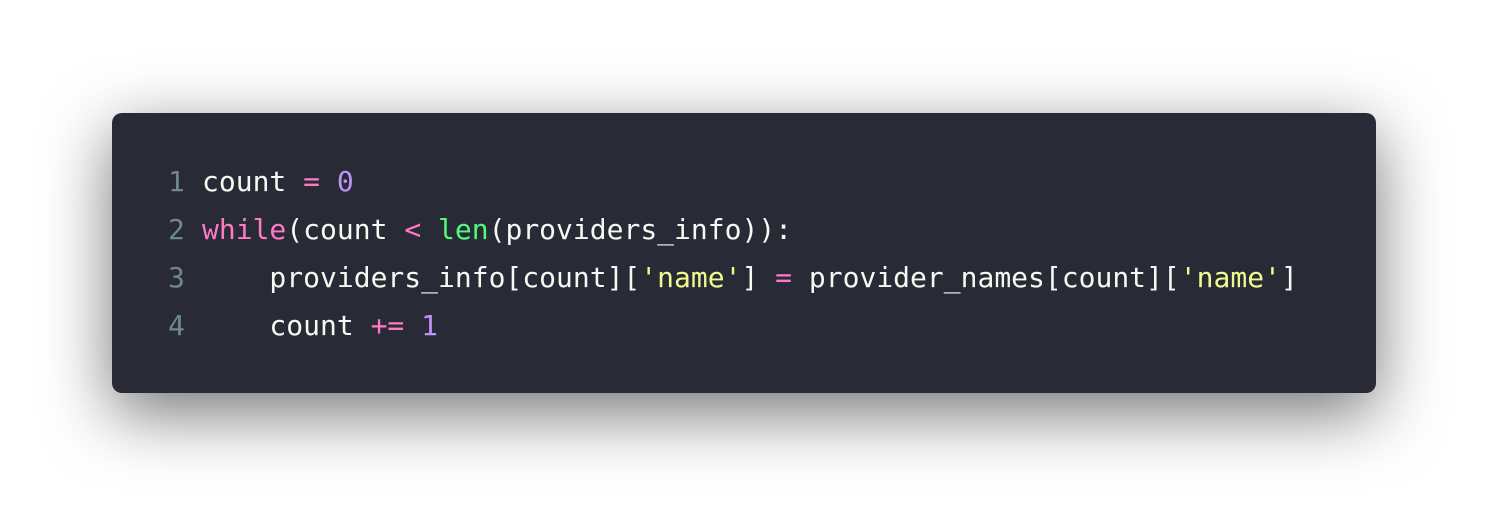  I want to click on code-token-keyword: while, so click(244, 229).